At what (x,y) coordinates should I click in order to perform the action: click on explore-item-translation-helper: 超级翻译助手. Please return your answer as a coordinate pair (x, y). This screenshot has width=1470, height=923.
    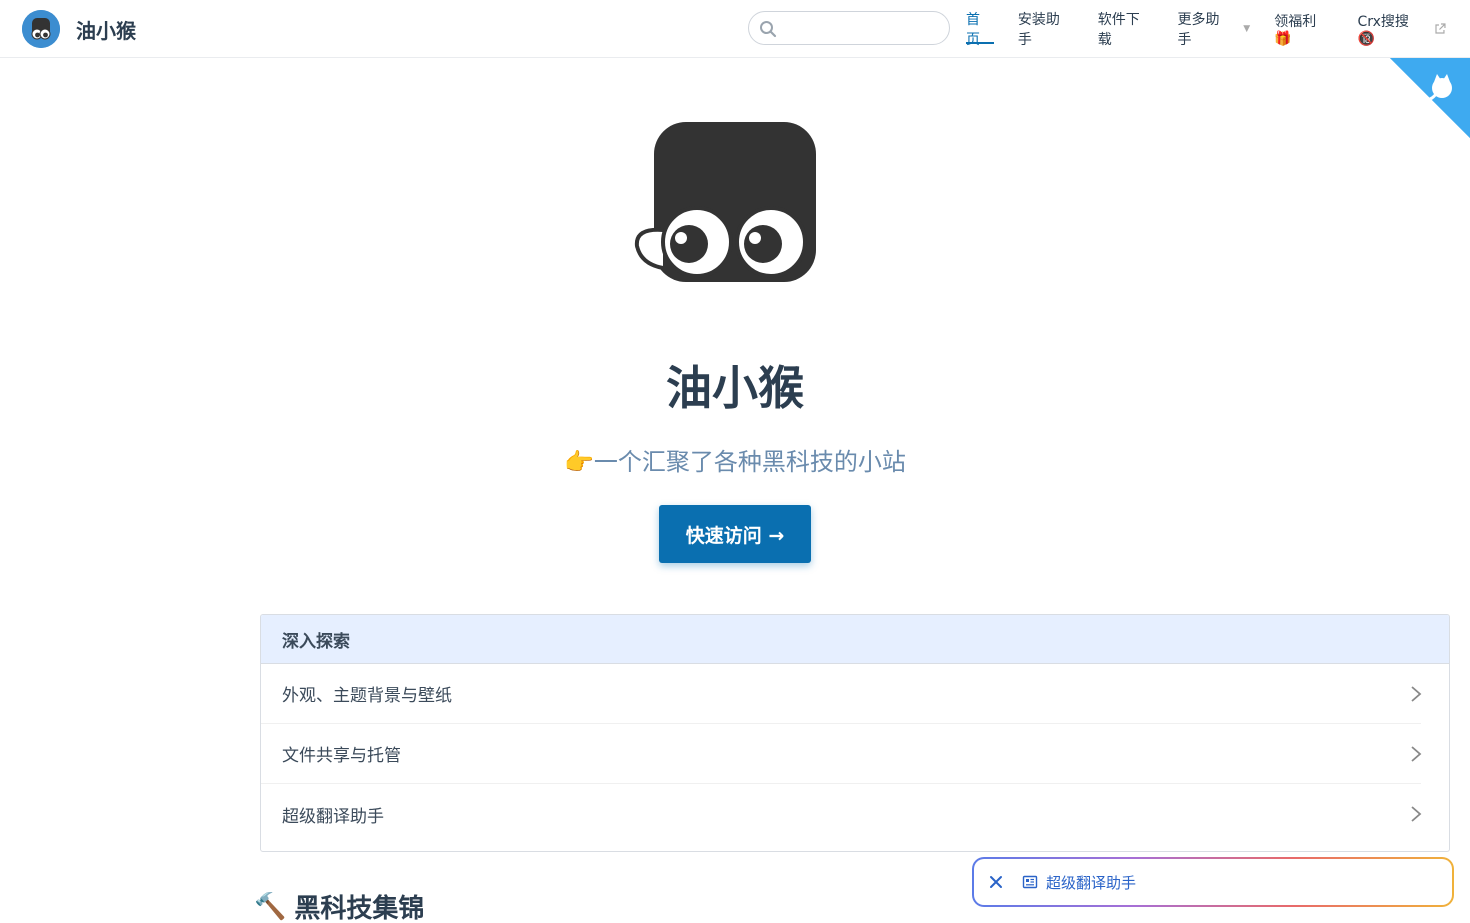
    Looking at the image, I should click on (841, 814).